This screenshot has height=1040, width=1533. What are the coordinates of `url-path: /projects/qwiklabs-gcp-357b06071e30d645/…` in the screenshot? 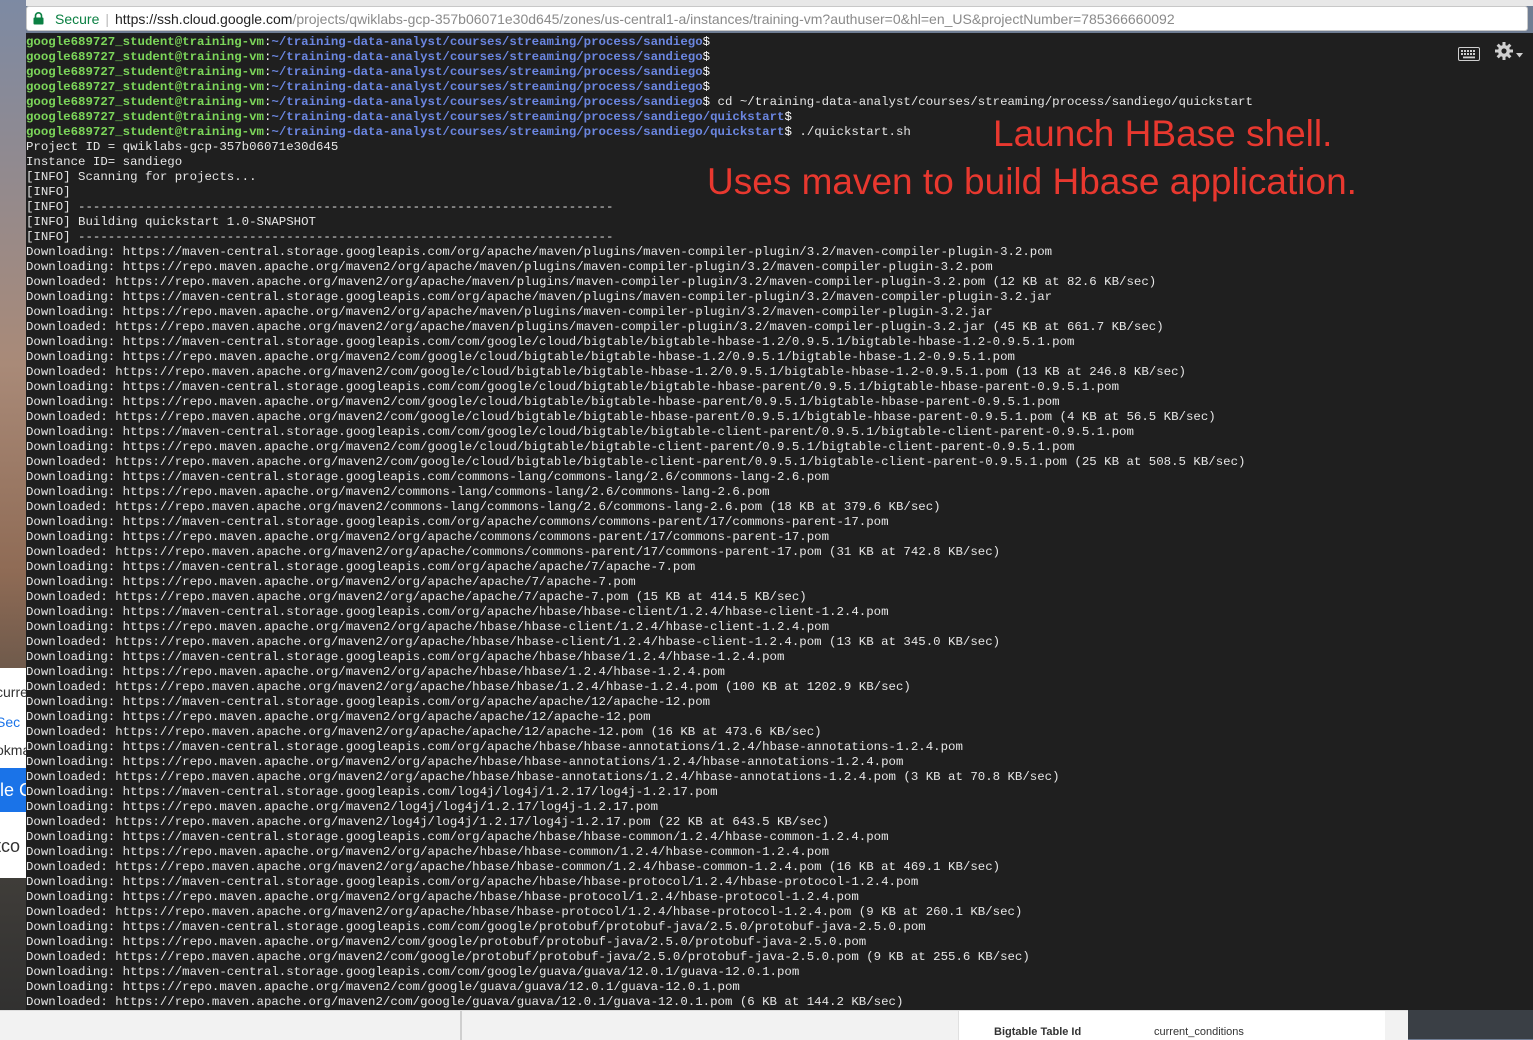 It's located at (733, 18).